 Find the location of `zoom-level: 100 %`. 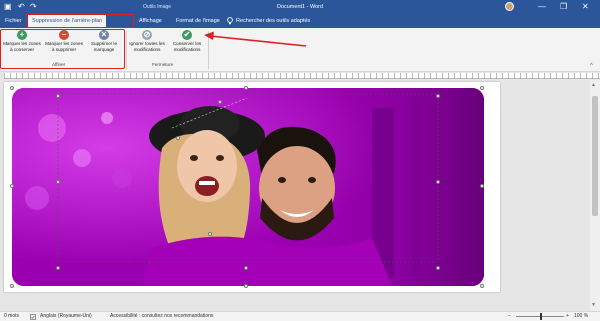

zoom-level: 100 % is located at coordinates (581, 316).